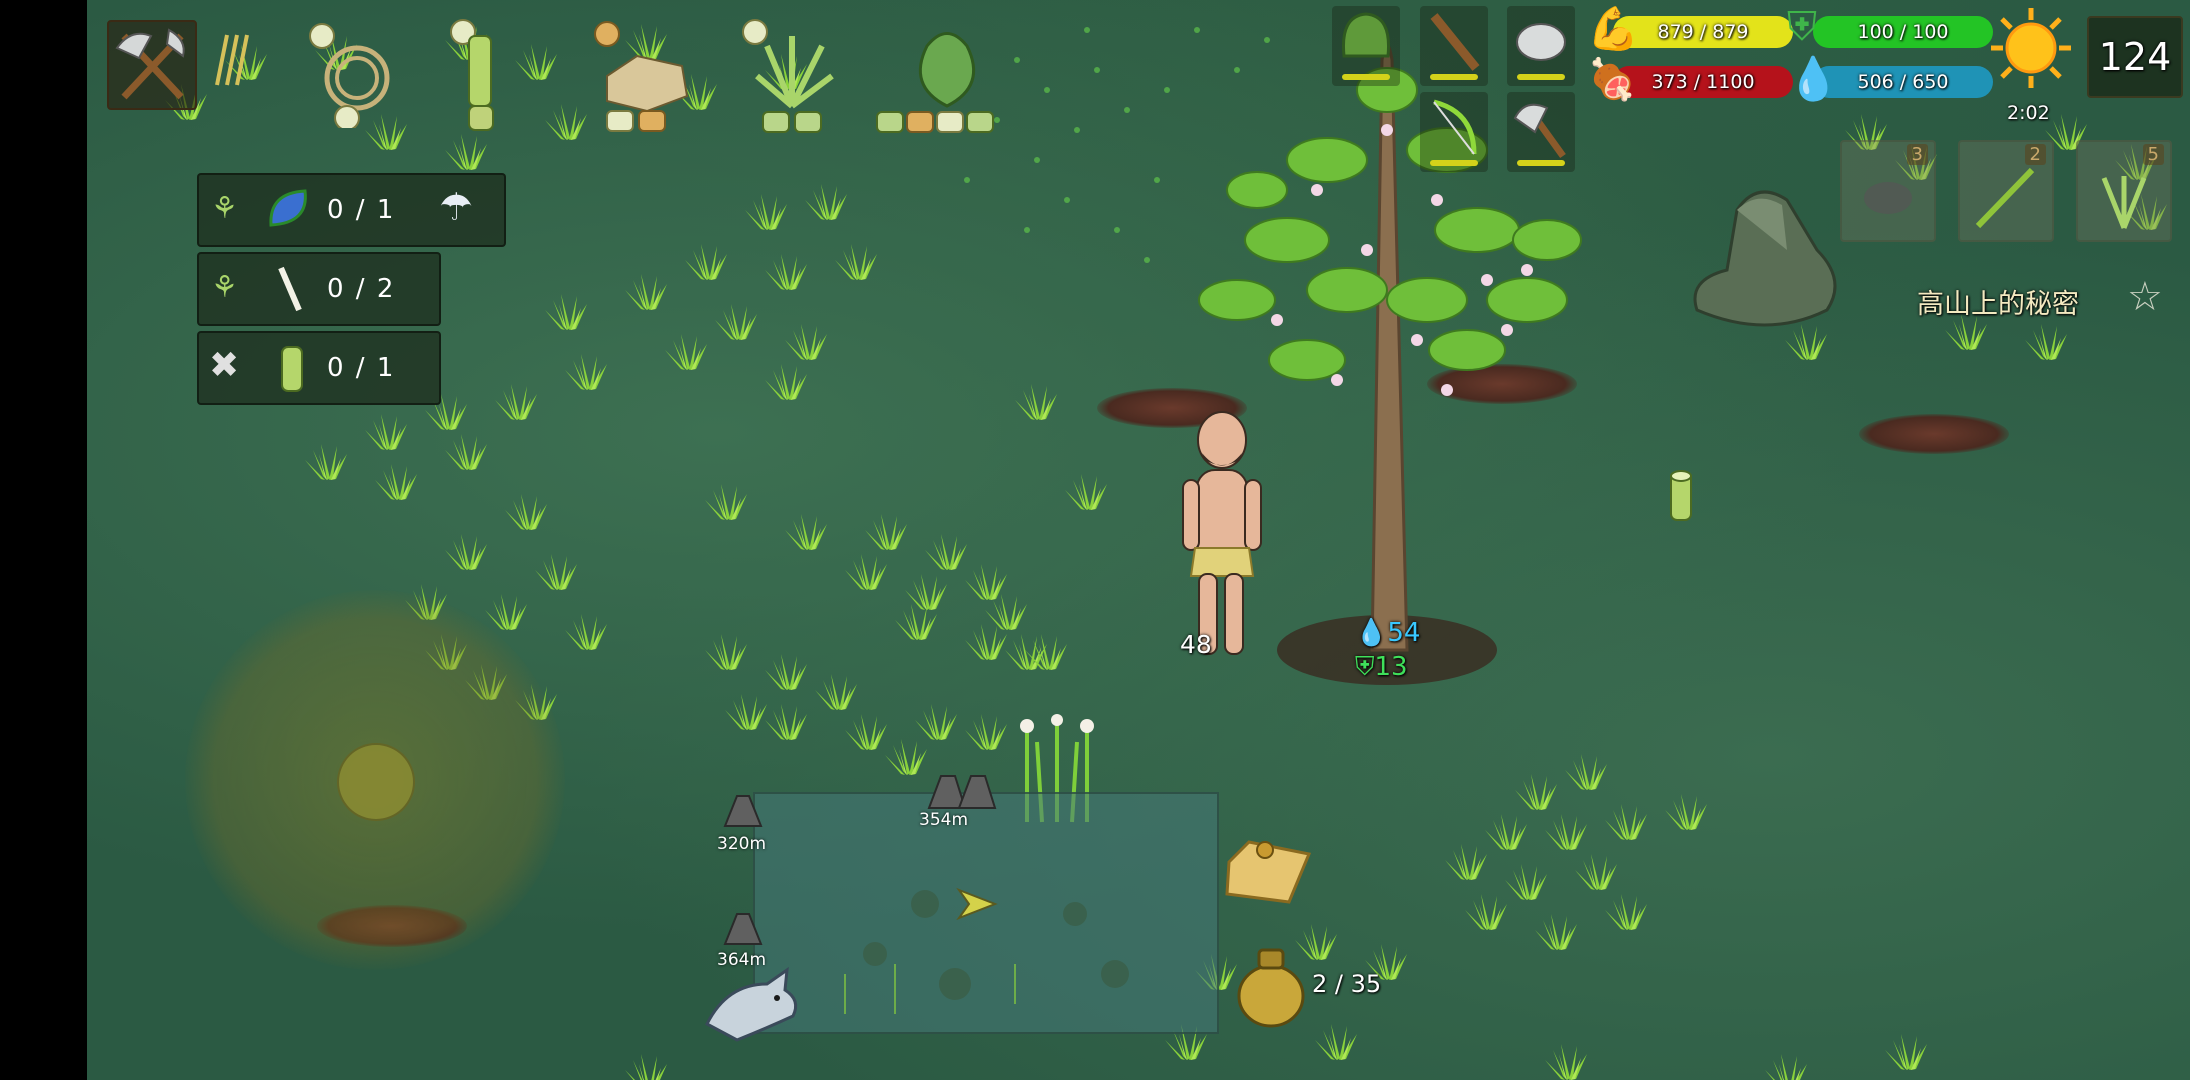 The height and width of the screenshot is (1080, 2190). I want to click on pin-distance-2: 354m, so click(944, 820).